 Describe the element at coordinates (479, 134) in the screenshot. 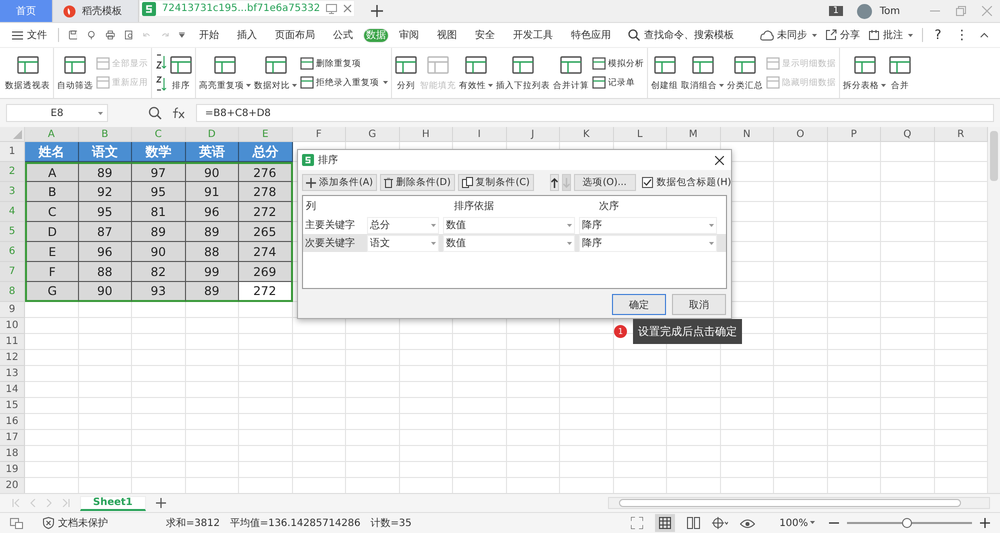

I see `column-header: I` at that location.